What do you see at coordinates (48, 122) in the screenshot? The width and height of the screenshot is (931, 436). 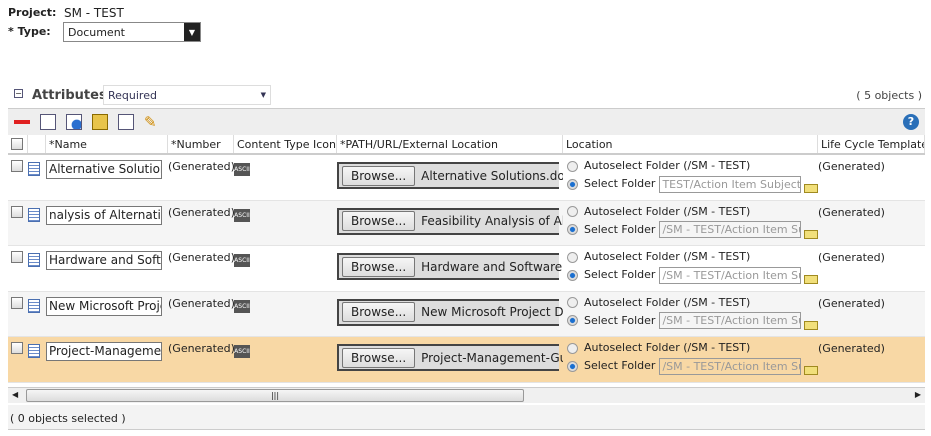 I see `attach-document-icon` at bounding box center [48, 122].